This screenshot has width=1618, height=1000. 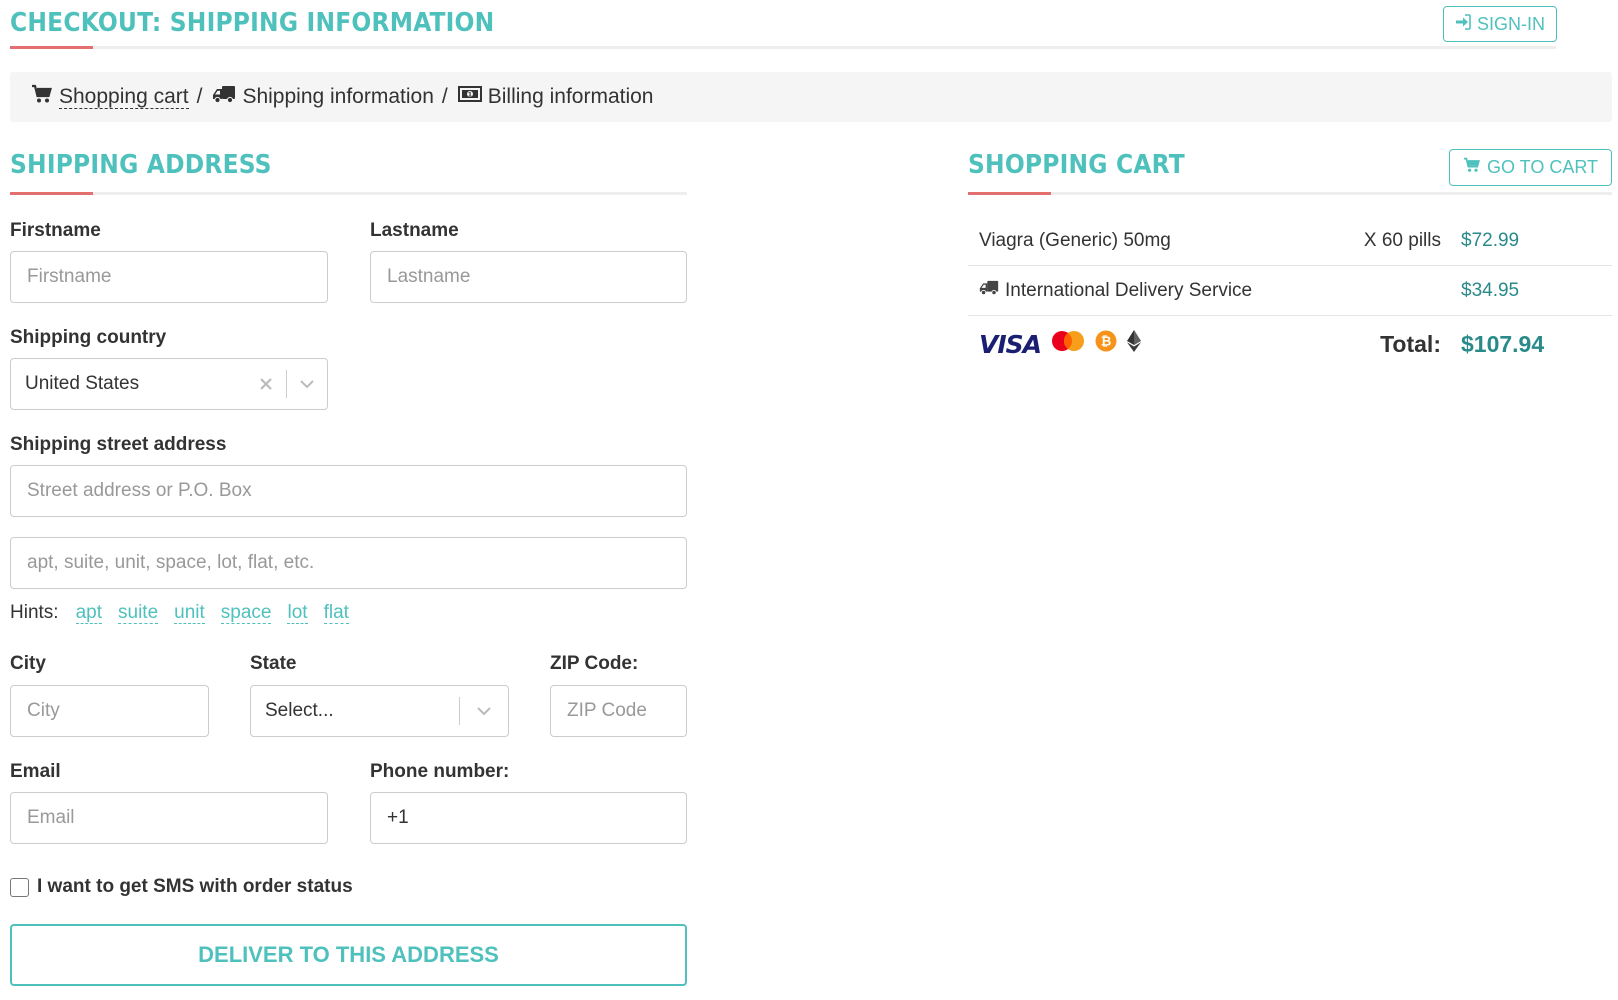 I want to click on street-address-line2-input, so click(x=348, y=563).